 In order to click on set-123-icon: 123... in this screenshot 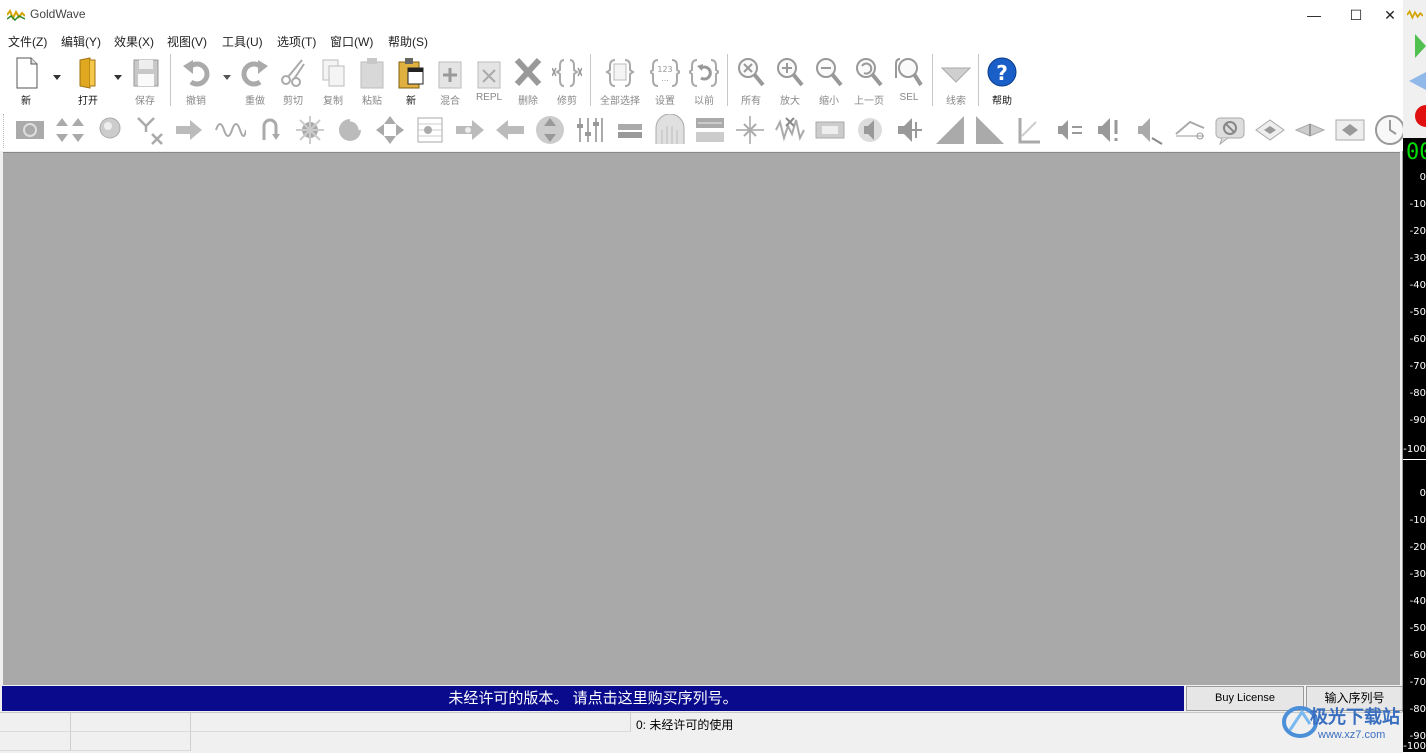, I will do `click(665, 73)`.